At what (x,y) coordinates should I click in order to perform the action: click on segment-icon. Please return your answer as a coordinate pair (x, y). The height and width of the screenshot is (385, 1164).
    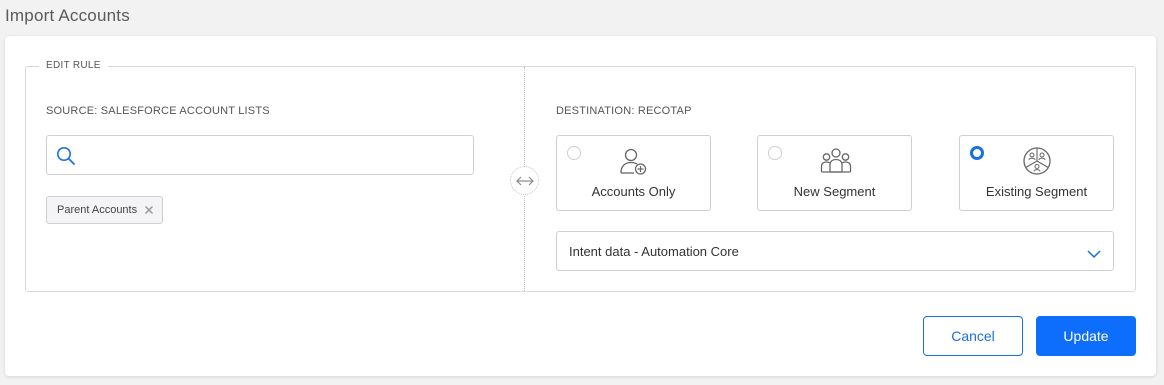
    Looking at the image, I should click on (1037, 163).